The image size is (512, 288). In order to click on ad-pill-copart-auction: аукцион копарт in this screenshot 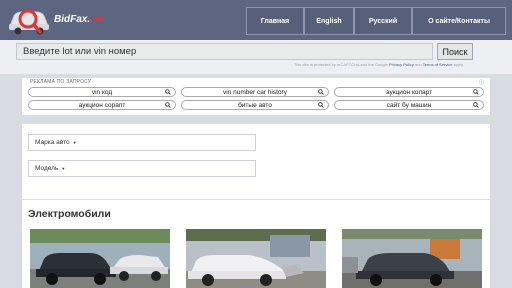, I will do `click(409, 92)`.